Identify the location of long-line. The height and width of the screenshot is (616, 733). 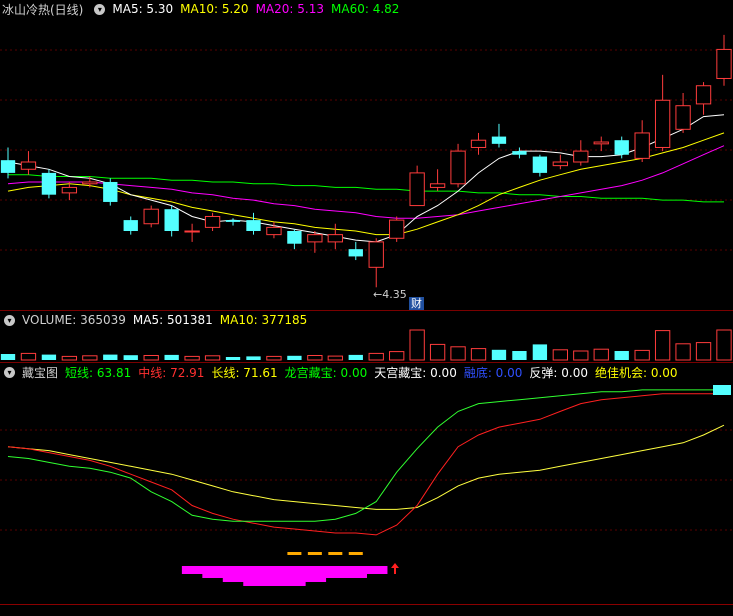
(366, 467).